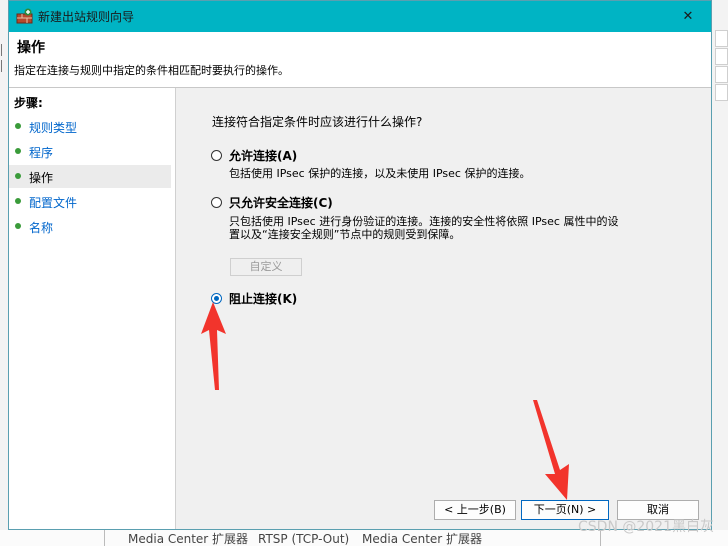 Image resolution: width=728 pixels, height=547 pixels. I want to click on secure-connection-label: 只允许安全连接(C), so click(281, 202).